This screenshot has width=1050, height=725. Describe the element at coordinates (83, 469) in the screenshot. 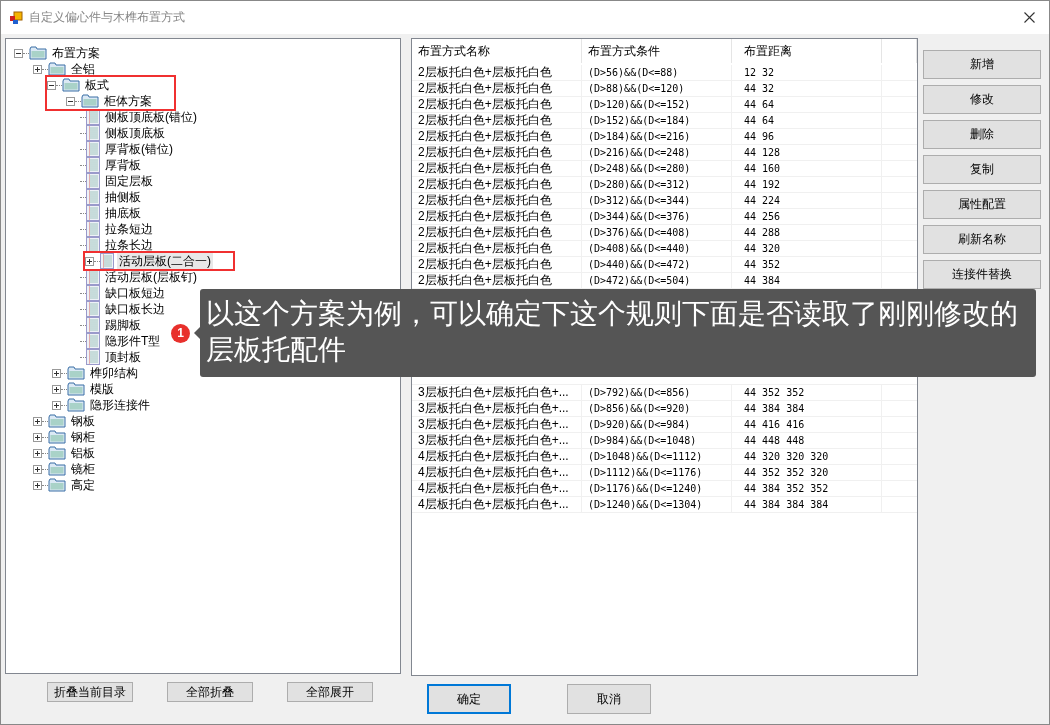

I see `tree-item: 镜柜` at that location.